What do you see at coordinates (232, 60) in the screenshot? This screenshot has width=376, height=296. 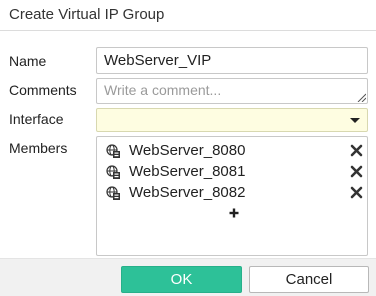 I see `name-input` at bounding box center [232, 60].